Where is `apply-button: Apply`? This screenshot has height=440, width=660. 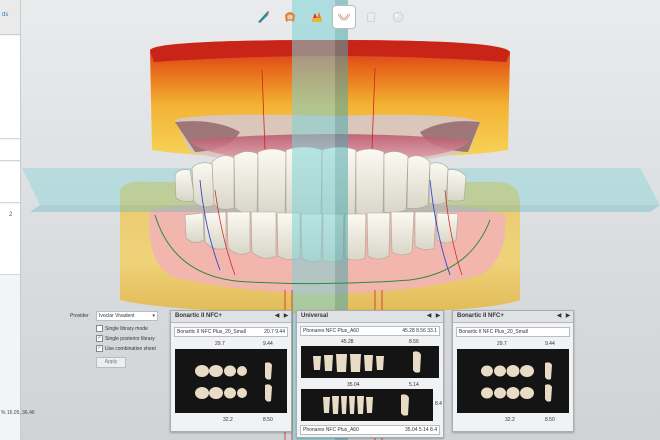
apply-button: Apply is located at coordinates (111, 362).